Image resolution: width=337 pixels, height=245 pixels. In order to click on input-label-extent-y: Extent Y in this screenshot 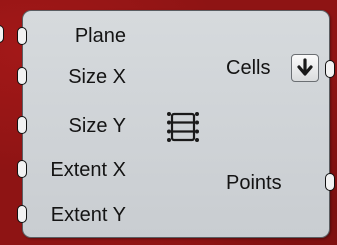, I will do `click(88, 215)`.